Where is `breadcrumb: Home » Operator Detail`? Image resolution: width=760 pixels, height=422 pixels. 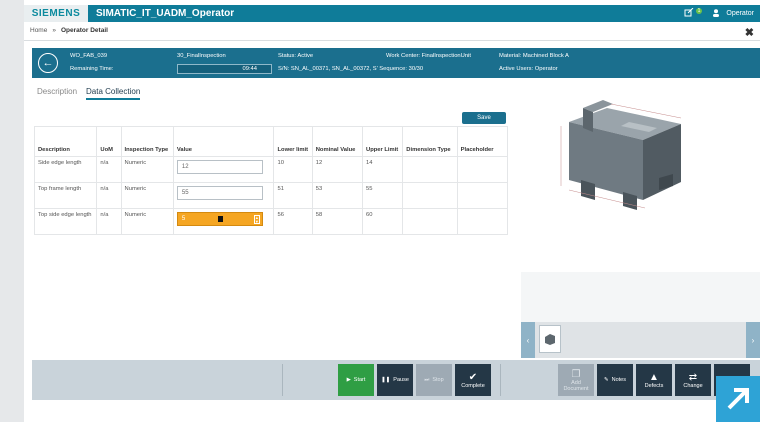 breadcrumb: Home » Operator Detail is located at coordinates (69, 30).